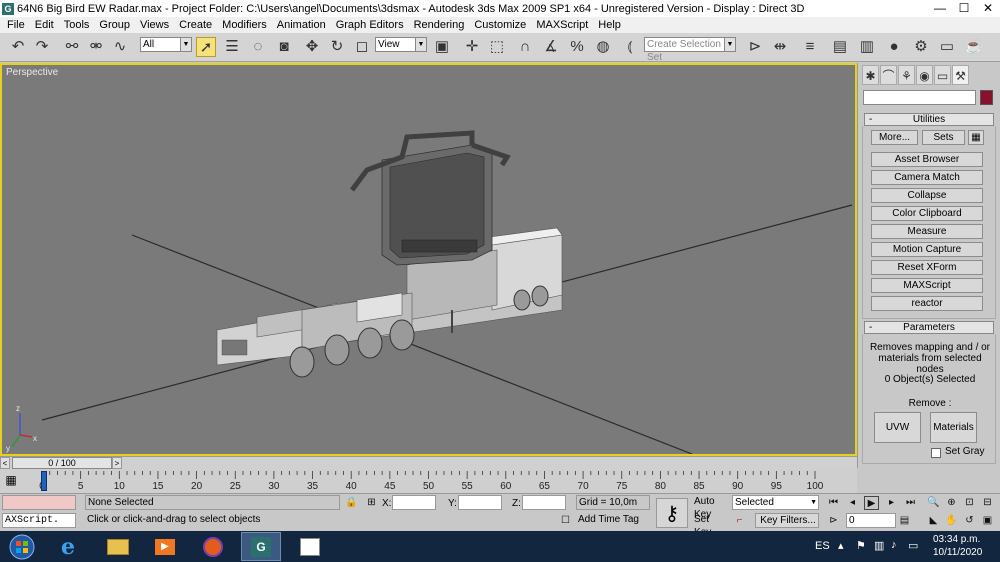 This screenshot has height=562, width=1000. I want to click on menu-rendering: Rendering, so click(439, 25).